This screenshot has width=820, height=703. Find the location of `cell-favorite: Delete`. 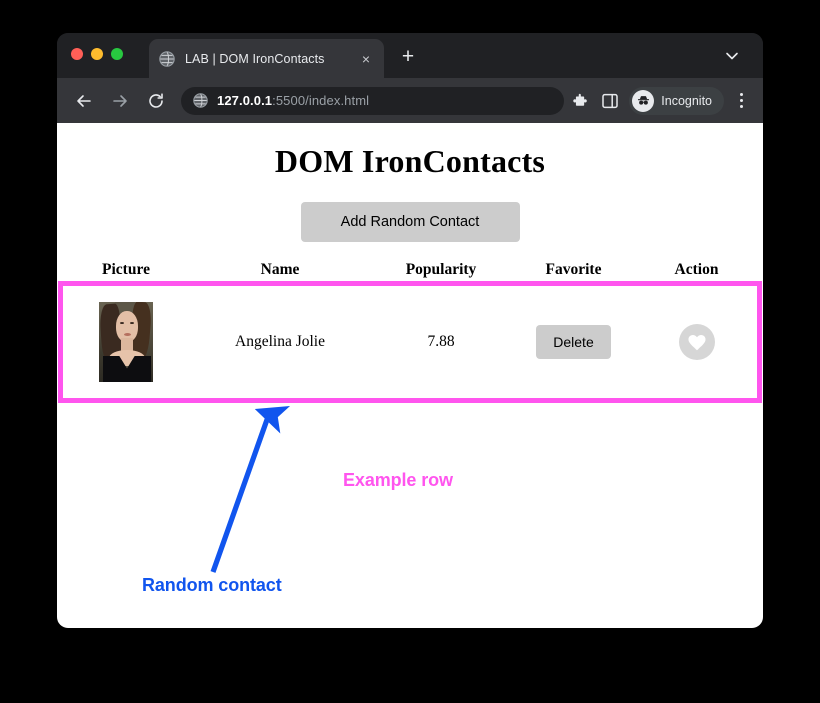

cell-favorite: Delete is located at coordinates (573, 342).